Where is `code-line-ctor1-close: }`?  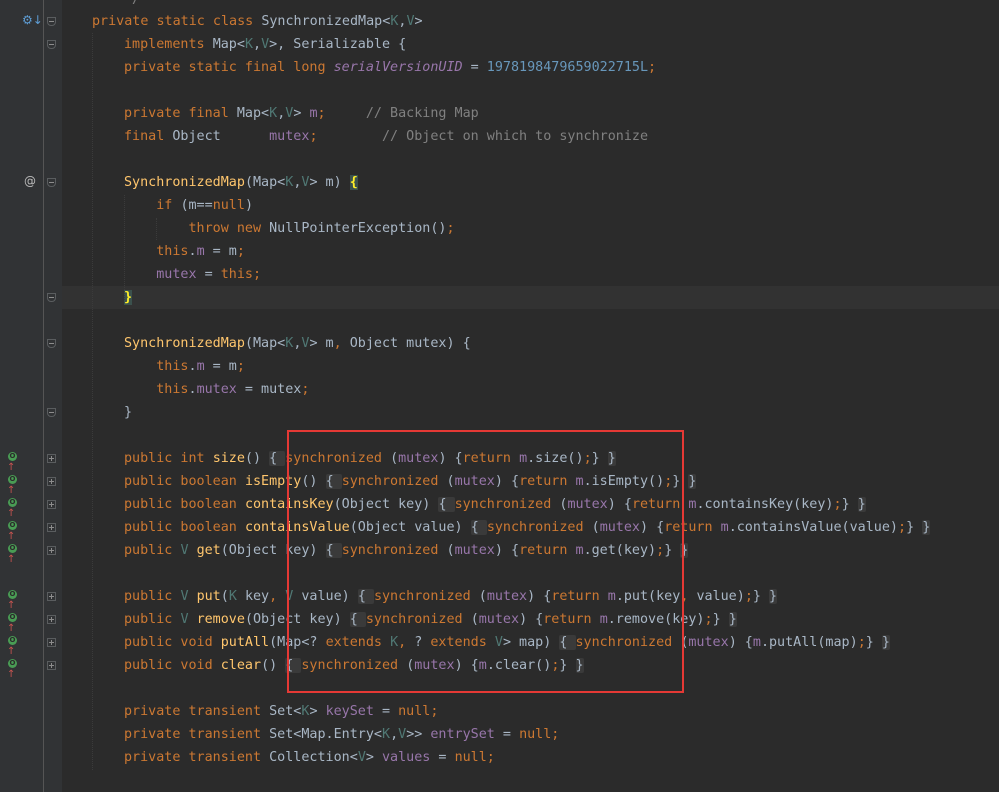
code-line-ctor1-close: } is located at coordinates (530, 297).